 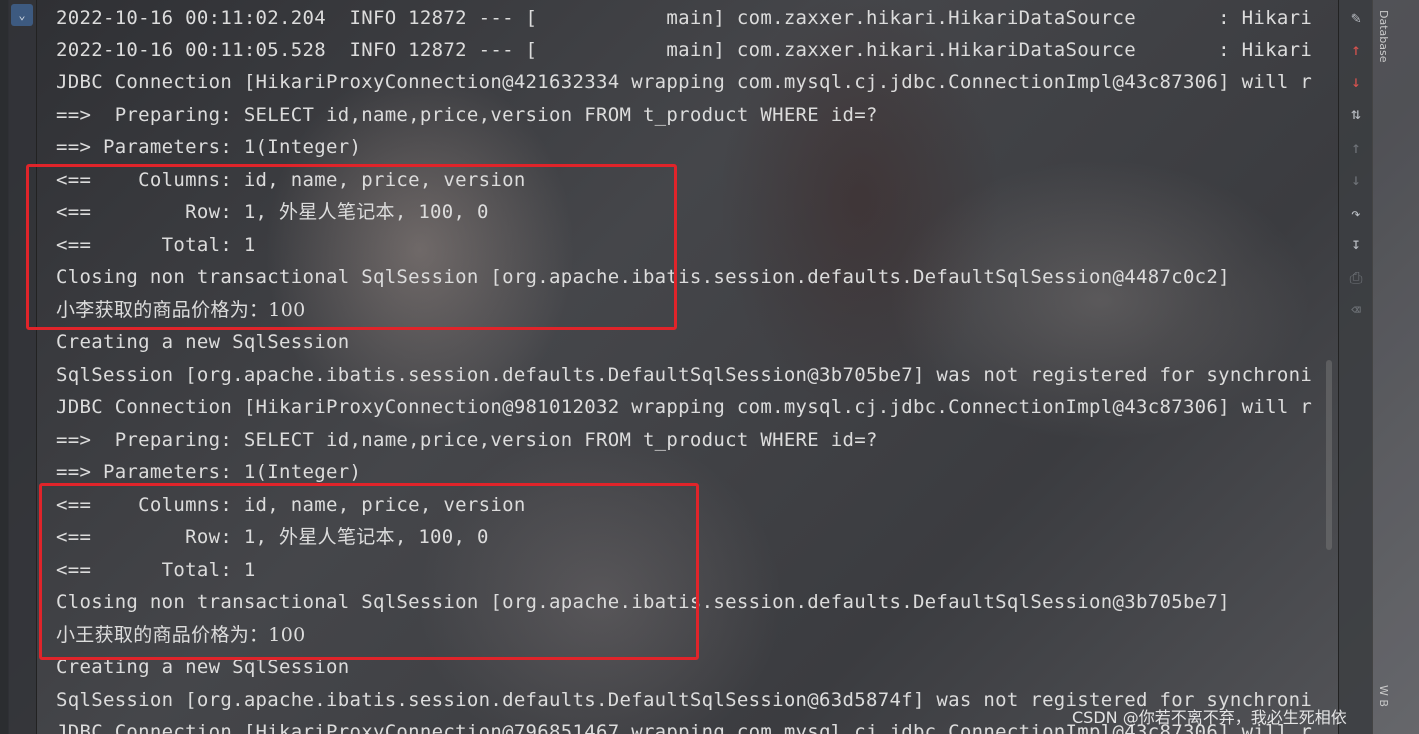 I want to click on up-icon: ↑, so click(x=1356, y=148).